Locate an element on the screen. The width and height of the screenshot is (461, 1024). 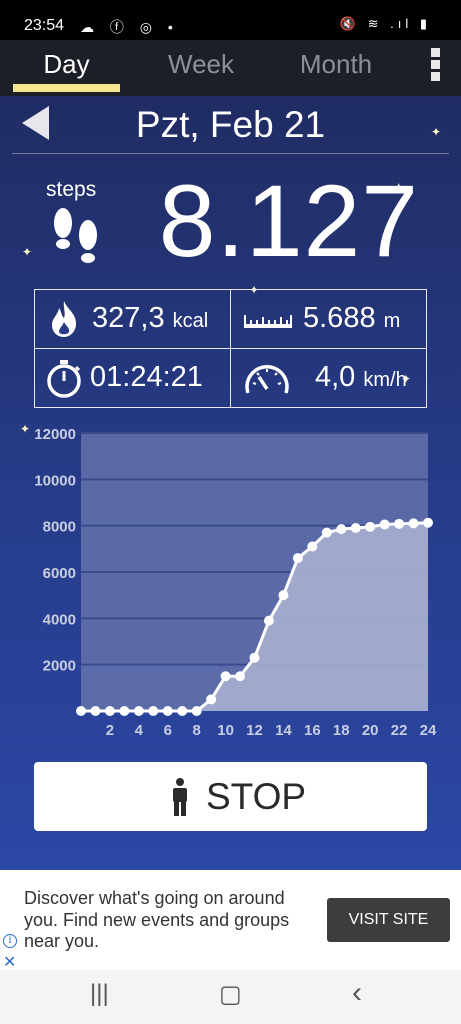
calories-value: 327,3 kcal is located at coordinates (150, 318).